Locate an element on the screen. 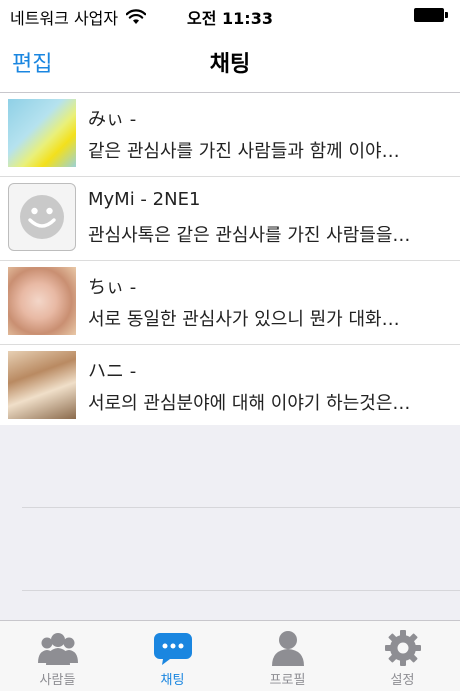 The height and width of the screenshot is (691, 460). tab-label: 사람들 is located at coordinates (57, 680).